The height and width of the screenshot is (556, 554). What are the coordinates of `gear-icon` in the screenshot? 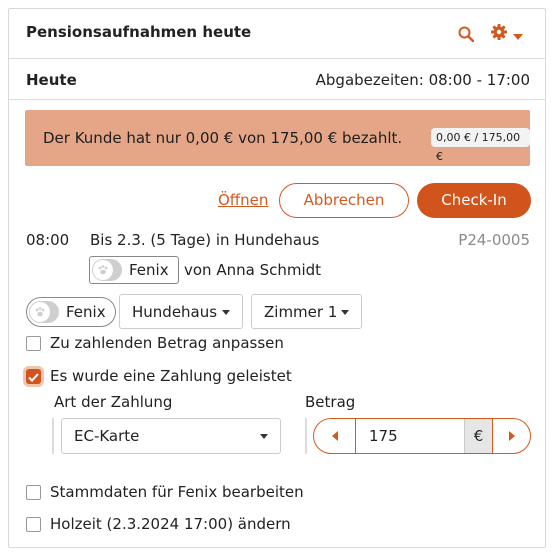 It's located at (499, 34).